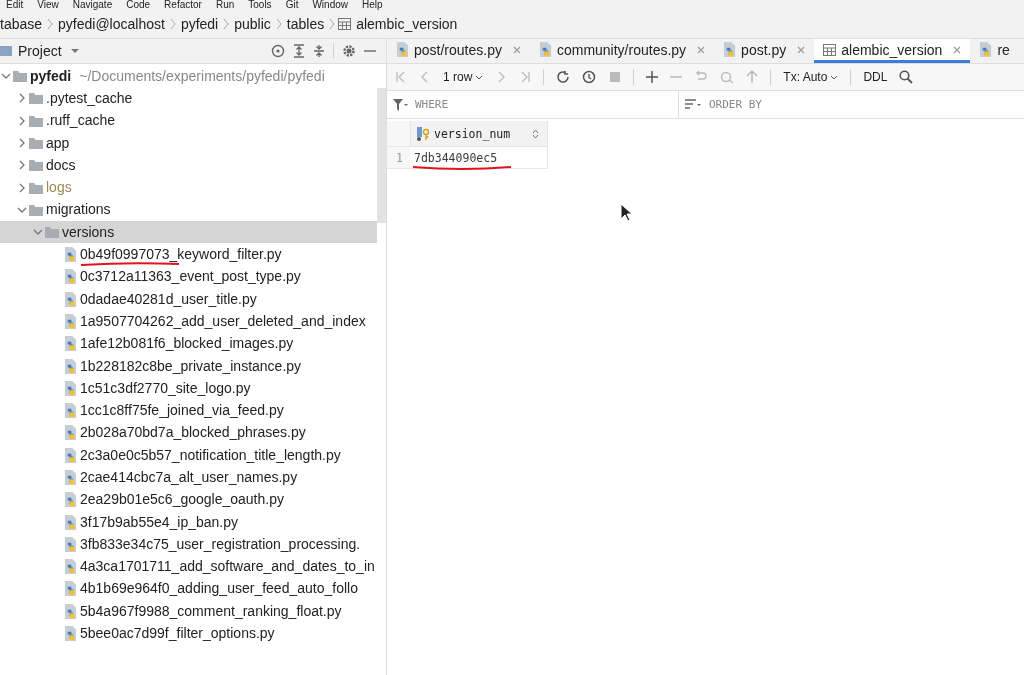 This screenshot has width=1024, height=675. What do you see at coordinates (299, 51) in the screenshot?
I see `expand-all-icon` at bounding box center [299, 51].